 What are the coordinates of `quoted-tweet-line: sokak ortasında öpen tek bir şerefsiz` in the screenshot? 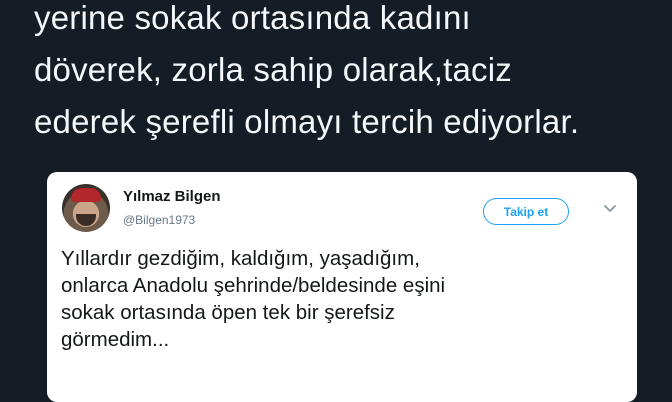 It's located at (228, 312).